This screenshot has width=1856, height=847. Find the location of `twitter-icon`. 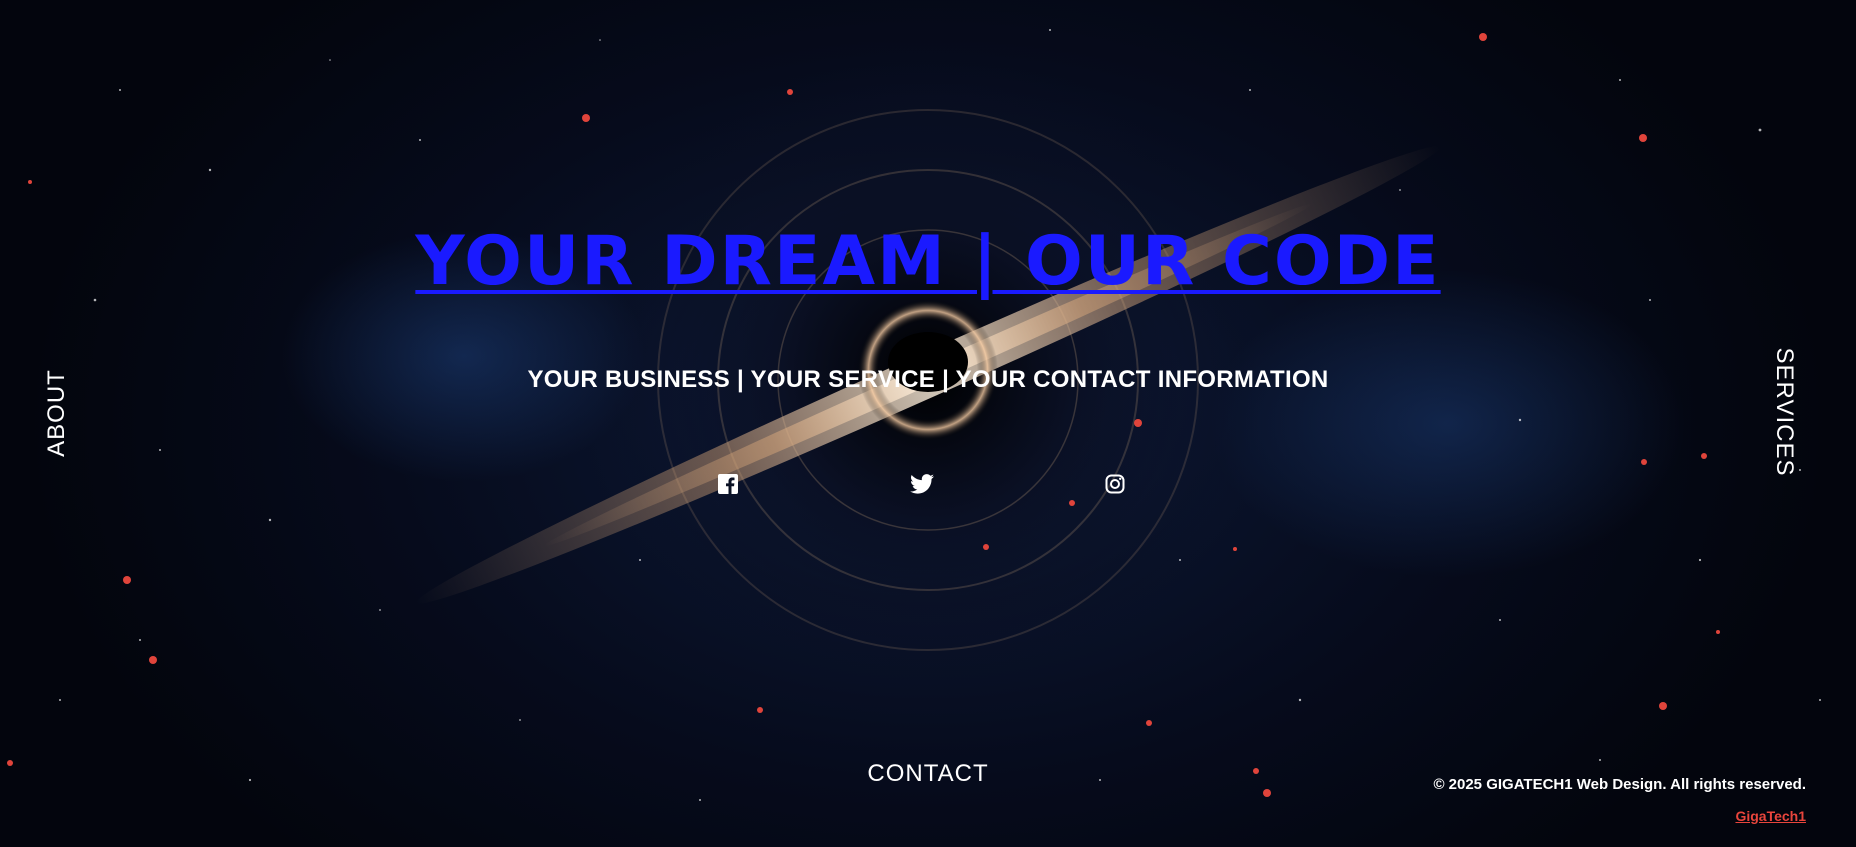

twitter-icon is located at coordinates (922, 484).